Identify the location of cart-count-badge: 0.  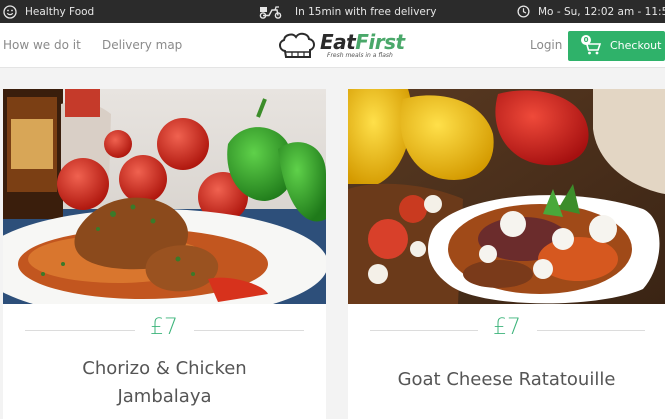
(586, 40).